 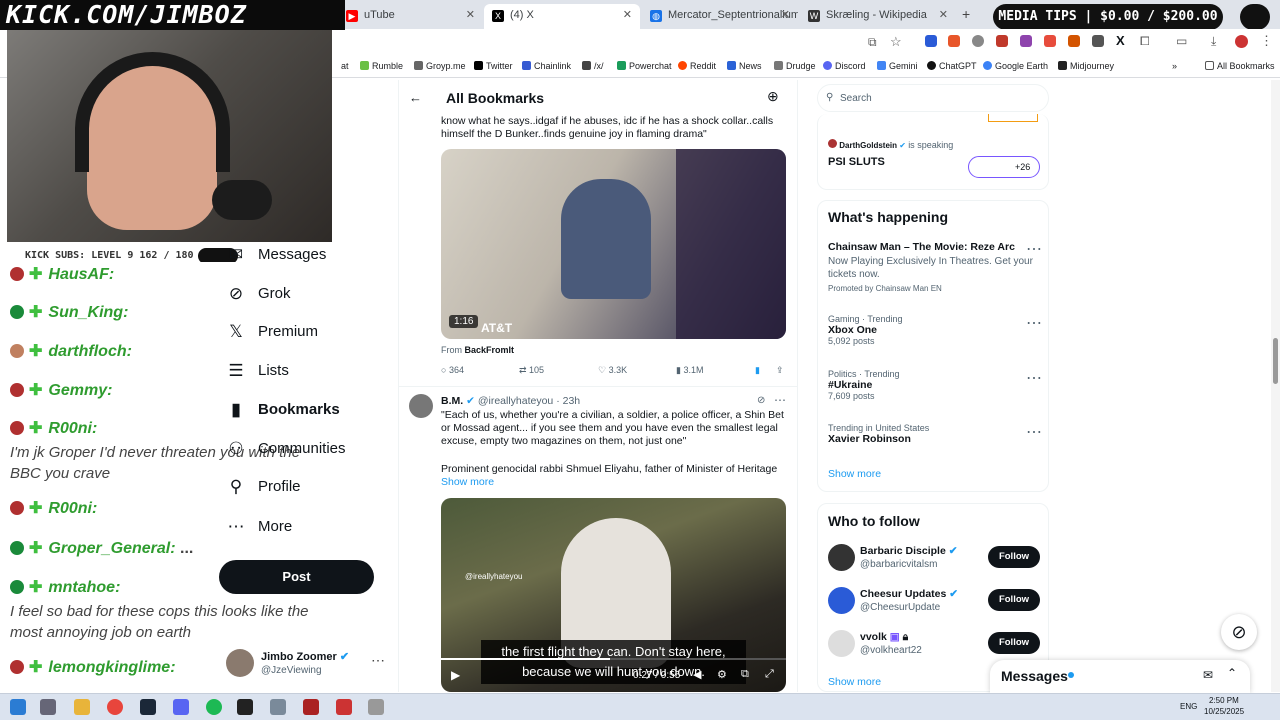 I want to click on download-icon: ⤓, so click(x=1213, y=41).